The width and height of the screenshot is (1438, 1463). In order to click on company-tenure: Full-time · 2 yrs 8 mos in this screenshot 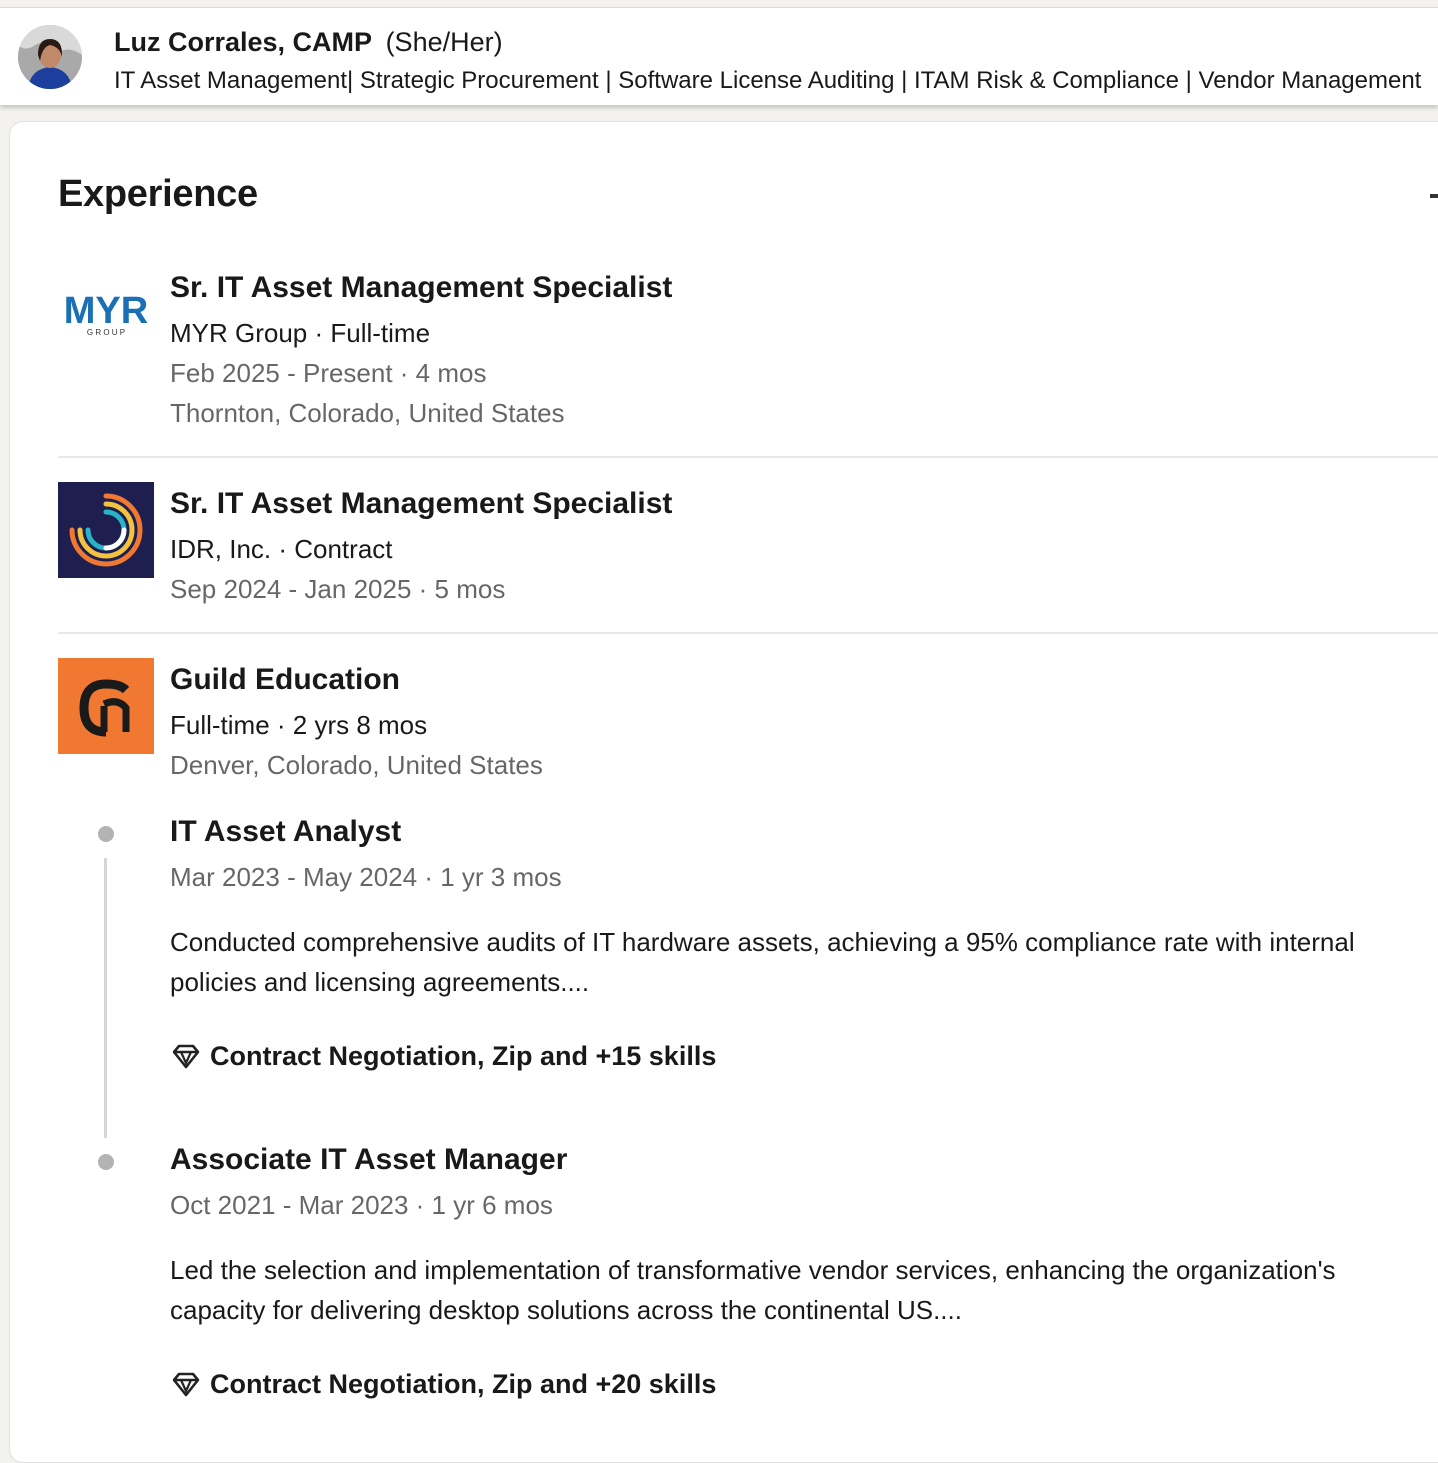, I will do `click(299, 725)`.